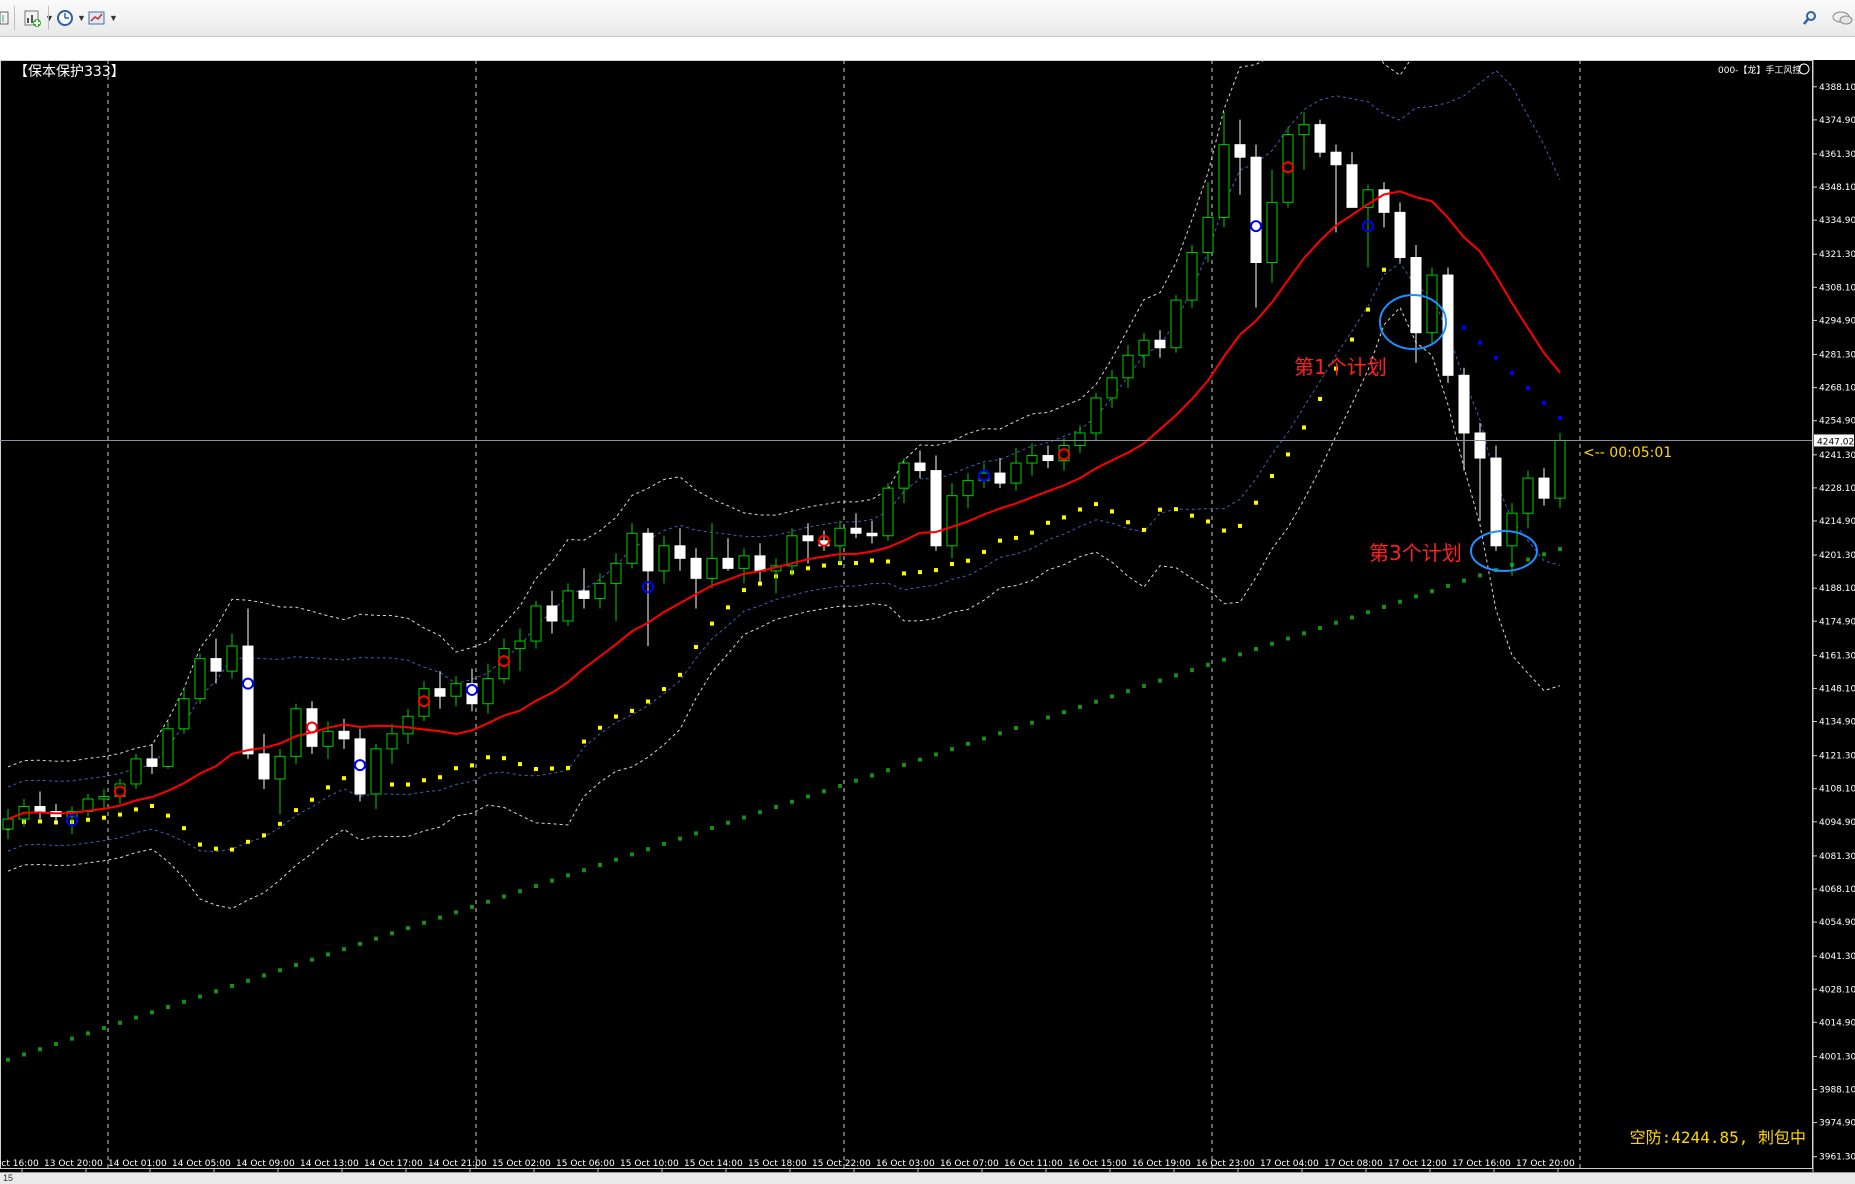  What do you see at coordinates (1842, 18) in the screenshot?
I see `chat-button` at bounding box center [1842, 18].